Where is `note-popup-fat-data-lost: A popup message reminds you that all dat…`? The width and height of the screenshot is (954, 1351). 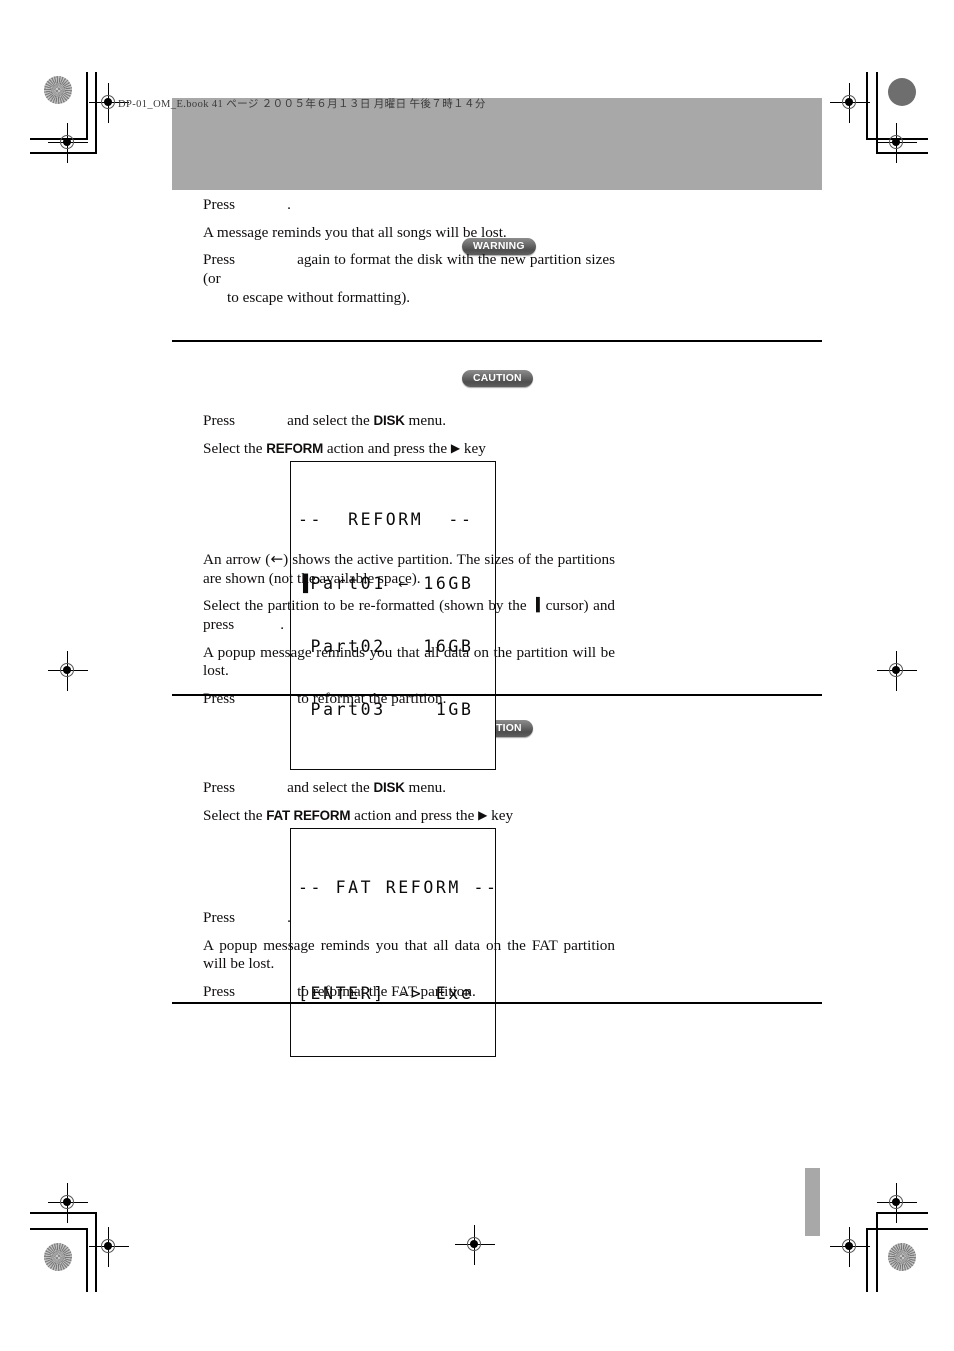 note-popup-fat-data-lost: A popup message reminds you that all dat… is located at coordinates (409, 954).